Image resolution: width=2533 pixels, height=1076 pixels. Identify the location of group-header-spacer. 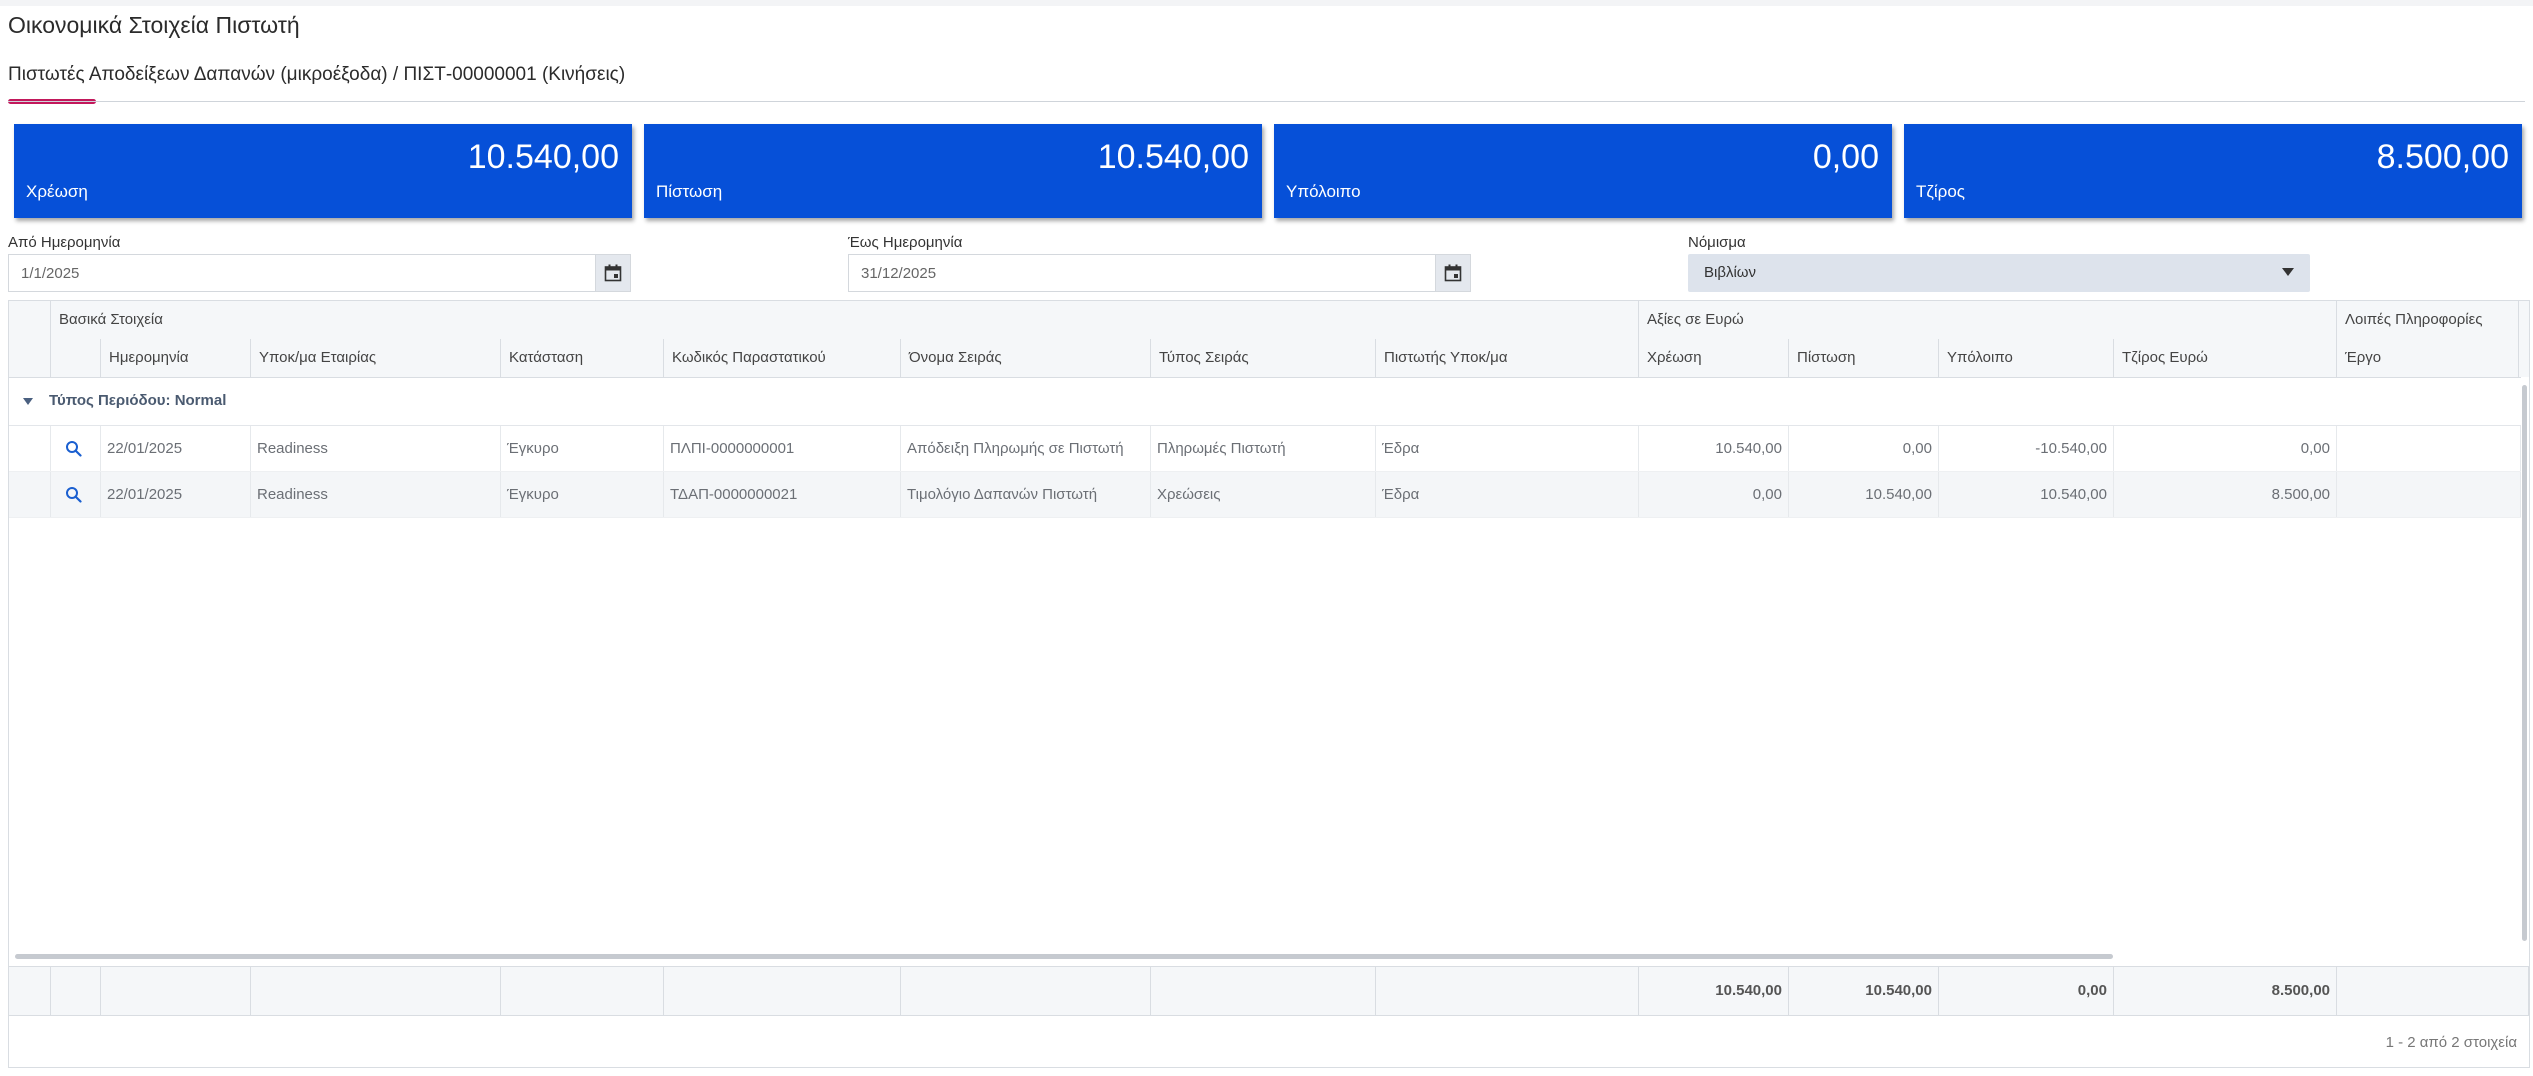
(30, 320).